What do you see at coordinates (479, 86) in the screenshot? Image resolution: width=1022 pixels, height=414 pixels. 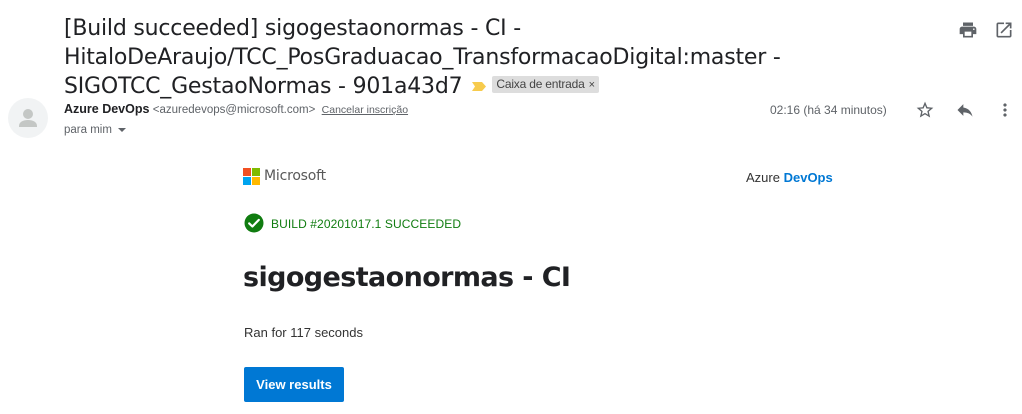 I see `importance-marker-icon` at bounding box center [479, 86].